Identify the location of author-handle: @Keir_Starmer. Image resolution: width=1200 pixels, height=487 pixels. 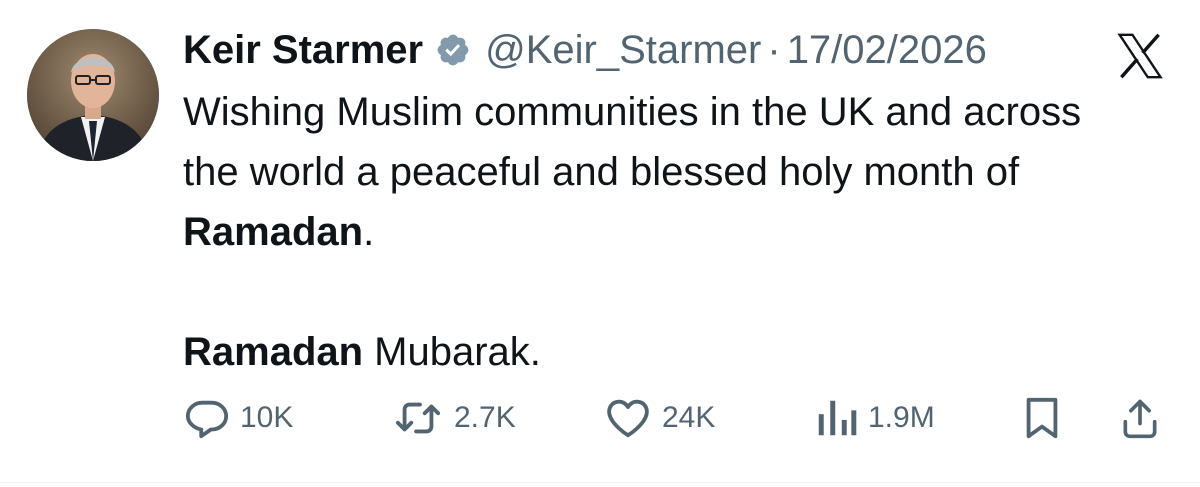
(623, 50).